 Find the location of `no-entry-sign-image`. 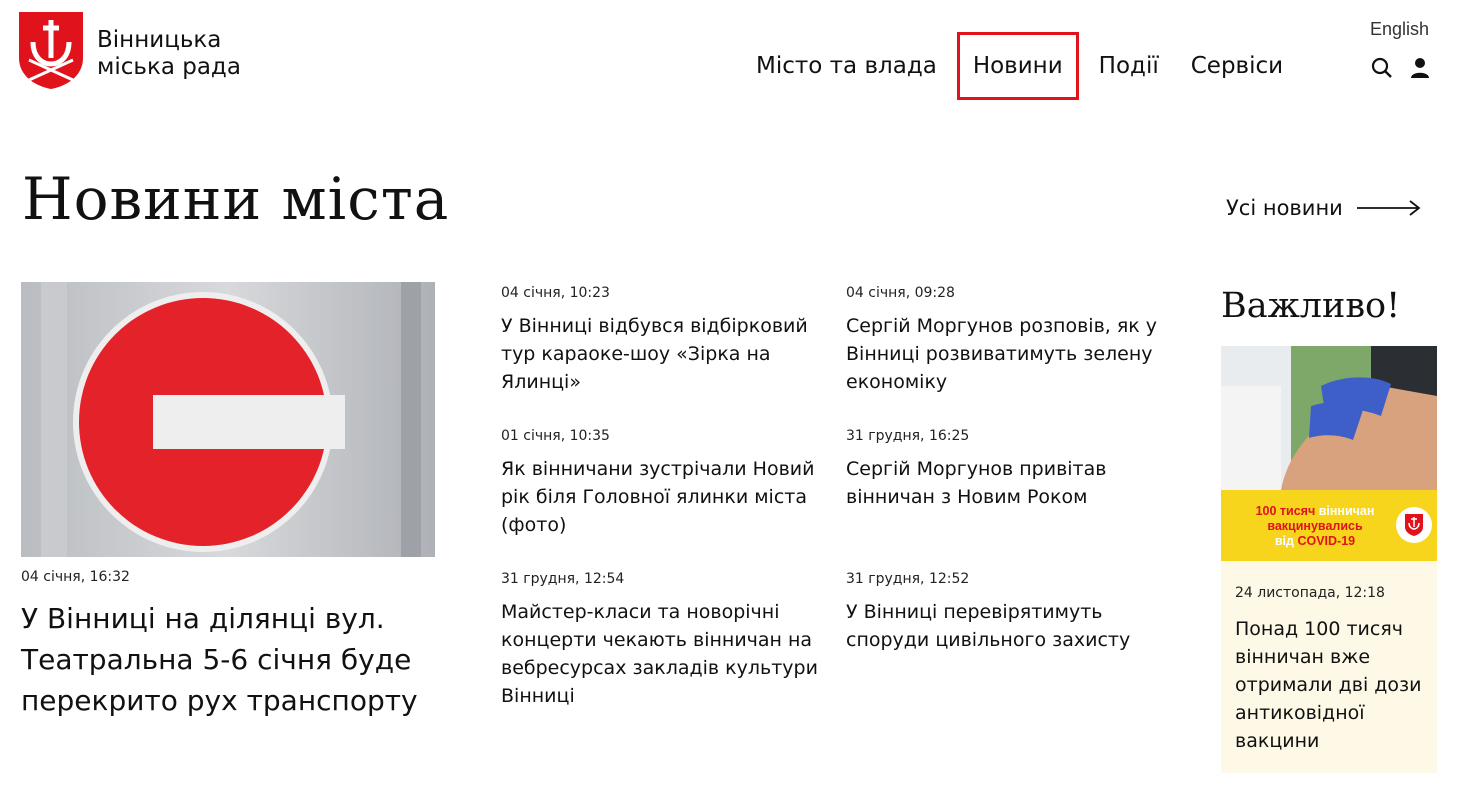

no-entry-sign-image is located at coordinates (228, 419).